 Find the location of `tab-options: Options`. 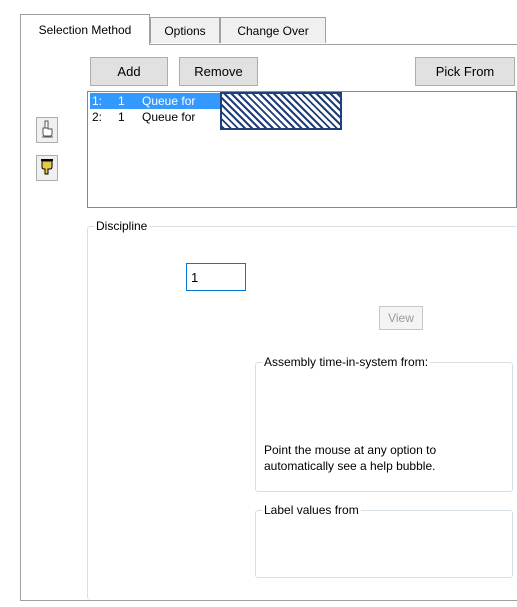

tab-options: Options is located at coordinates (185, 30).